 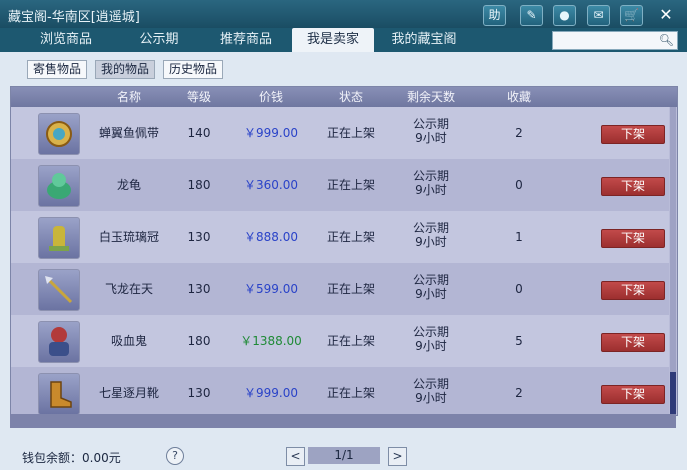 I want to click on help-icon: ?, so click(x=175, y=456).